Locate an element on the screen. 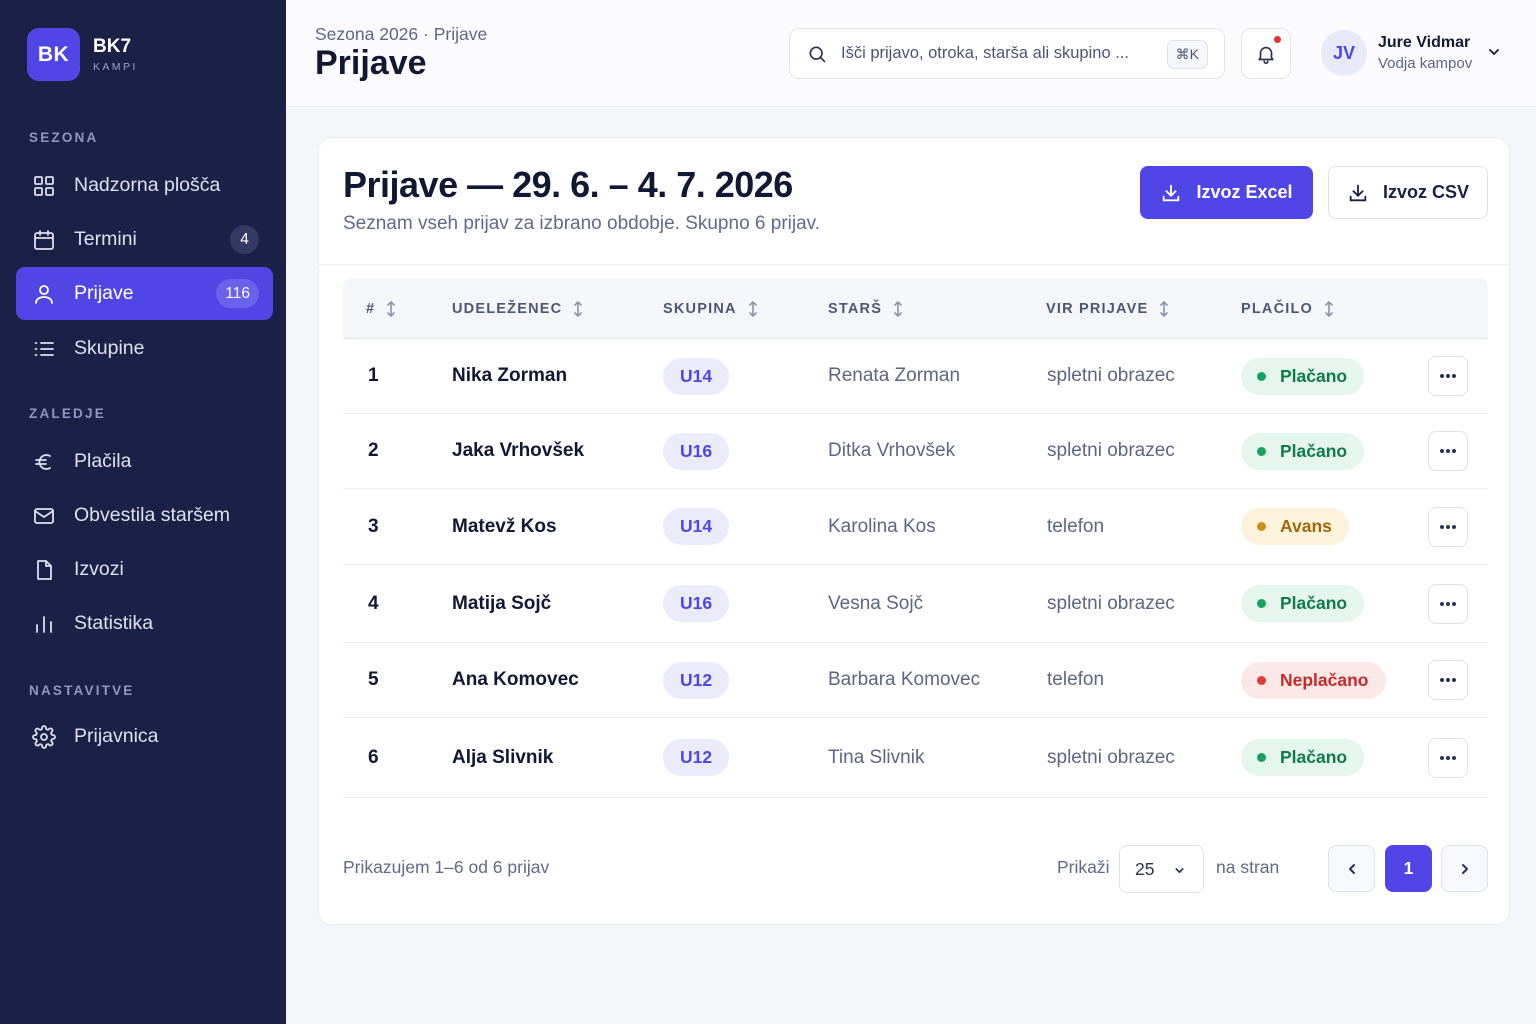  column-header-payment: PLAČILO is located at coordinates (1288, 309).